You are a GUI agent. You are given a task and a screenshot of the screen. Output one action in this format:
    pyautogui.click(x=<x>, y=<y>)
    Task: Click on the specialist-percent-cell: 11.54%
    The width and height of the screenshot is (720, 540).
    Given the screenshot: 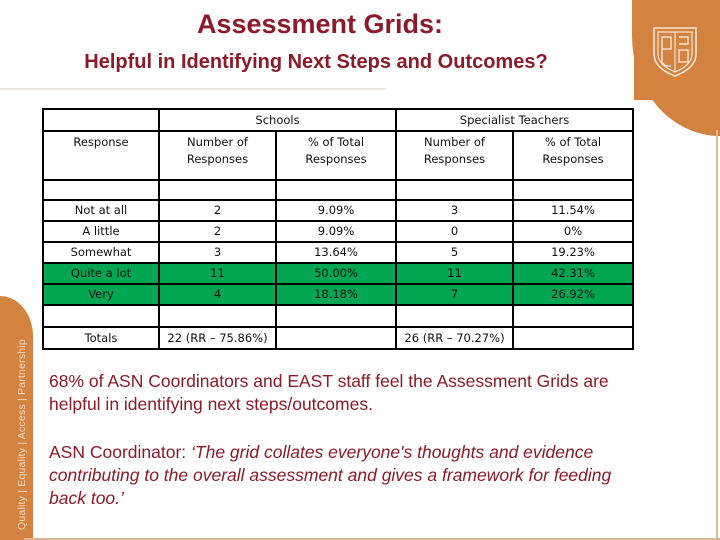 What is the action you would take?
    pyautogui.click(x=573, y=210)
    